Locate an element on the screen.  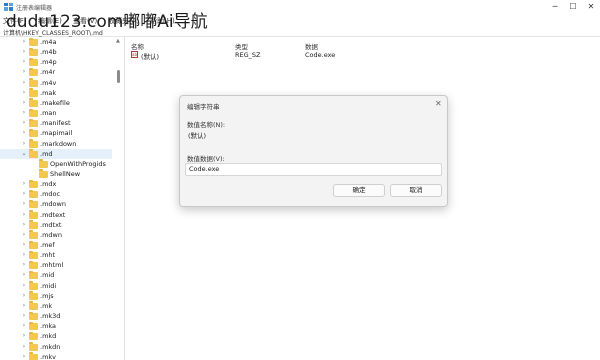
tree-key-label: .m4b is located at coordinates (48, 52).